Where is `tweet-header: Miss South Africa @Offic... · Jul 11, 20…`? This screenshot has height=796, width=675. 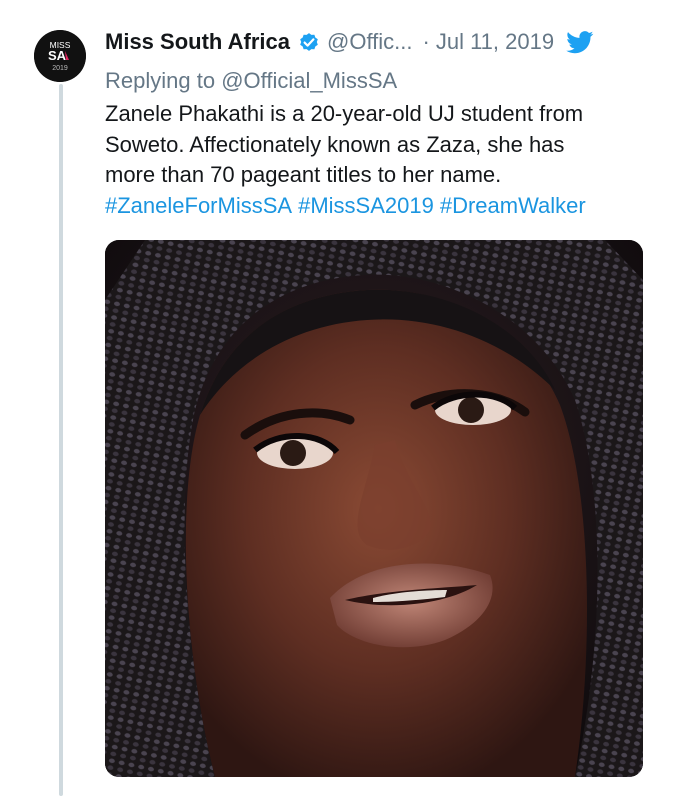 tweet-header: Miss South Africa @Offic... · Jul 11, 20… is located at coordinates (377, 42).